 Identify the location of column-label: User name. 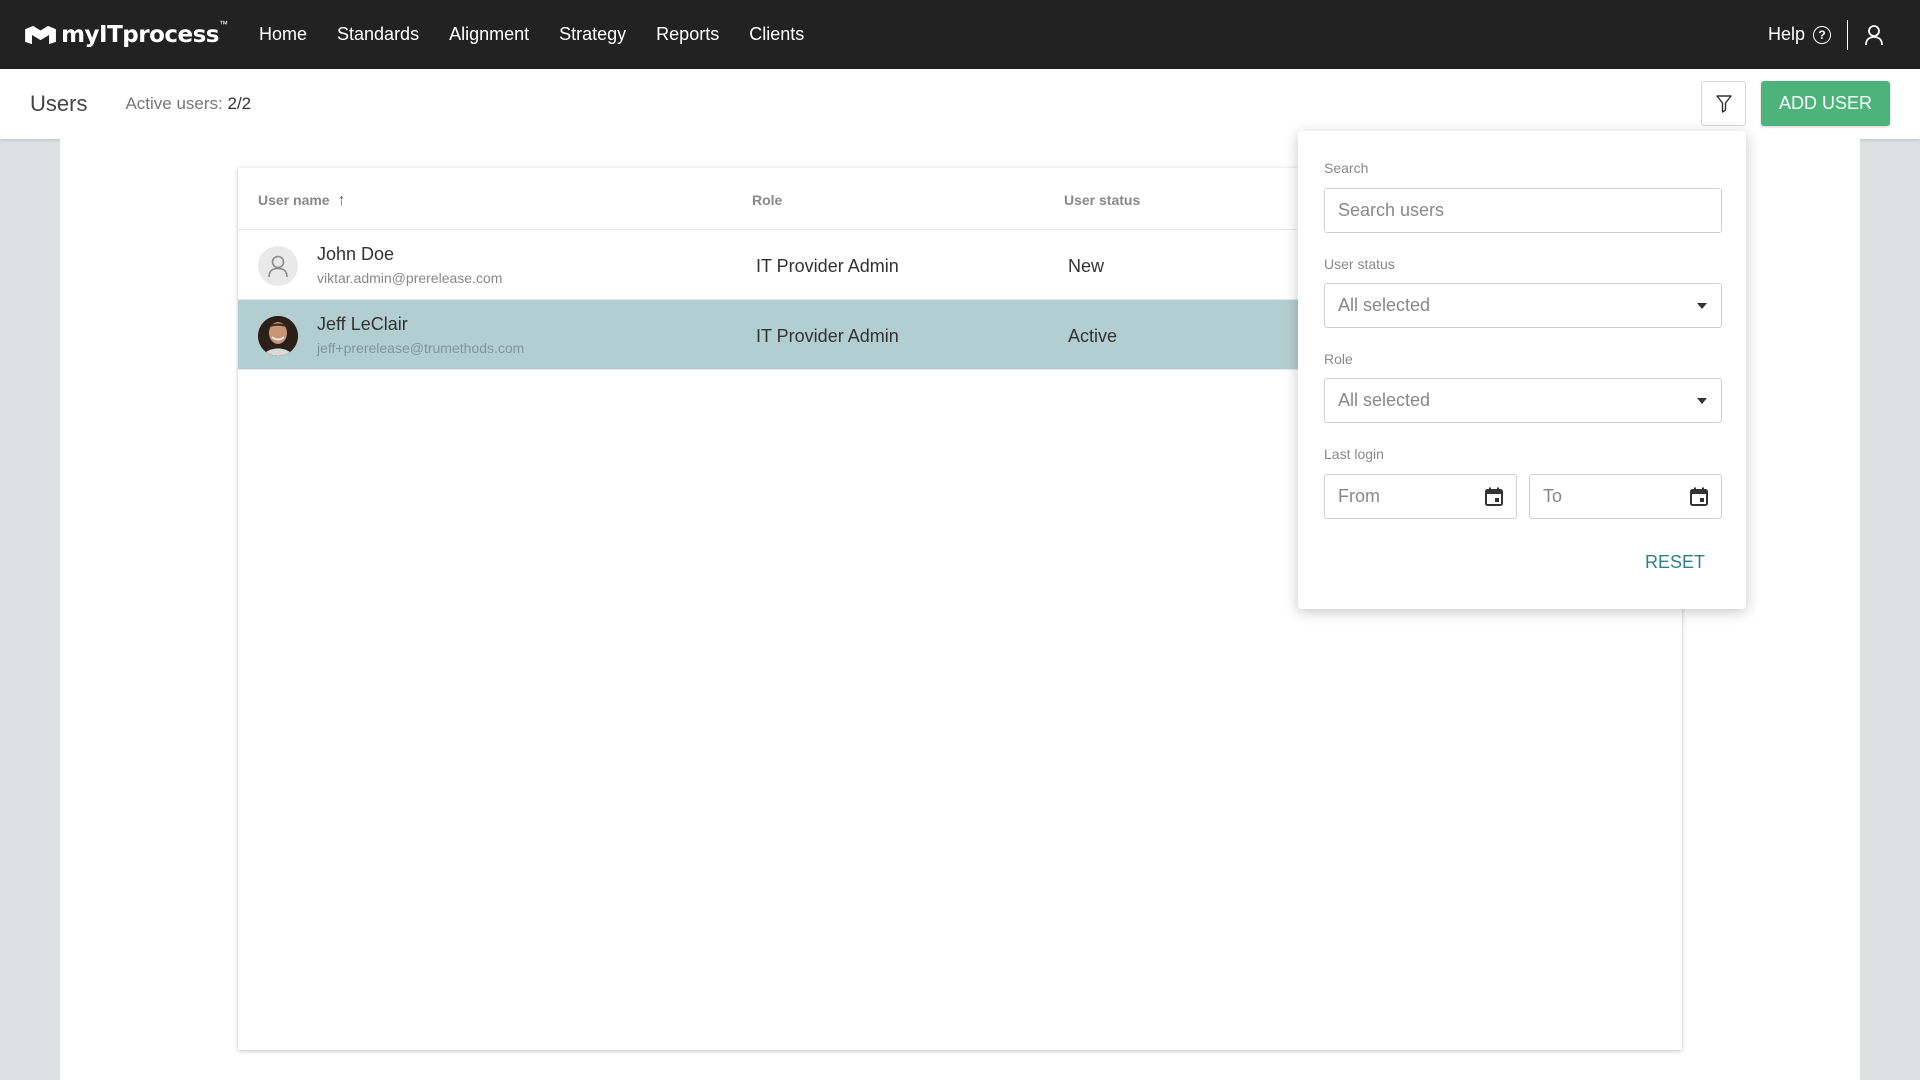
(294, 200).